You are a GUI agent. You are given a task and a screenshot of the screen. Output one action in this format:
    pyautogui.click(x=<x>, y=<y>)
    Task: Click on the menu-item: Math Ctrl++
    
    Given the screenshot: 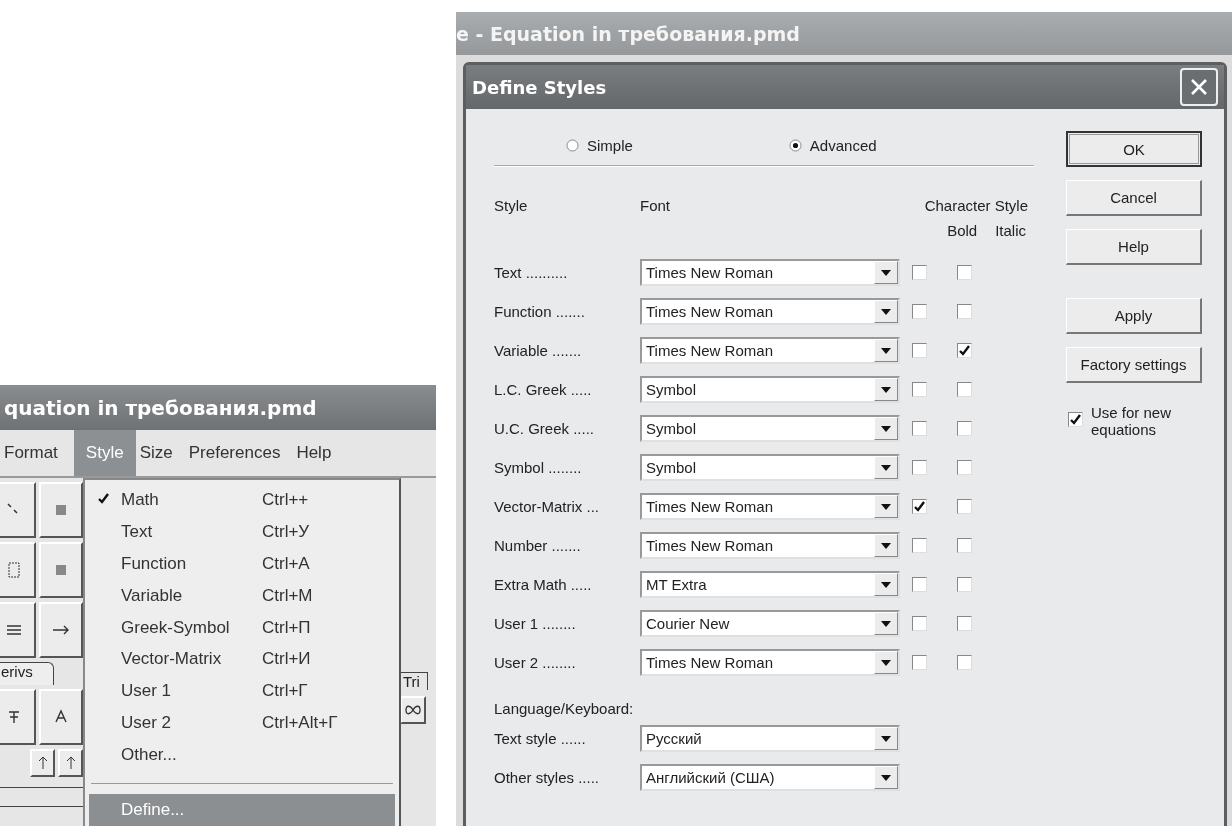 What is the action you would take?
    pyautogui.click(x=242, y=500)
    